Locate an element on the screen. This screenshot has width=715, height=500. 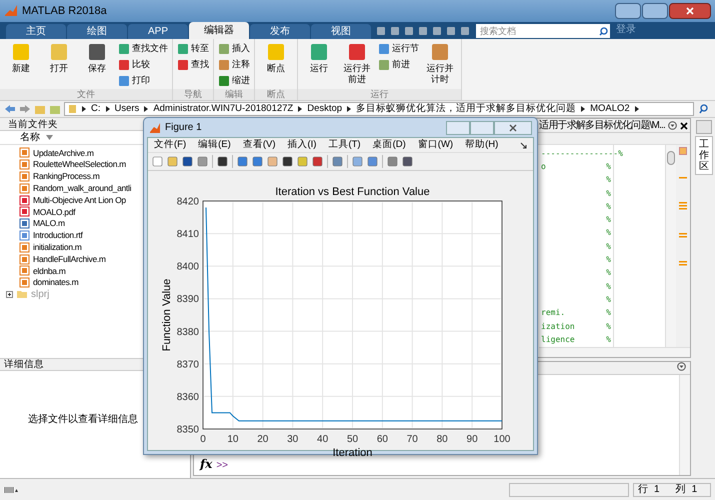
file-name: dominates.m is located at coordinates (55, 282).